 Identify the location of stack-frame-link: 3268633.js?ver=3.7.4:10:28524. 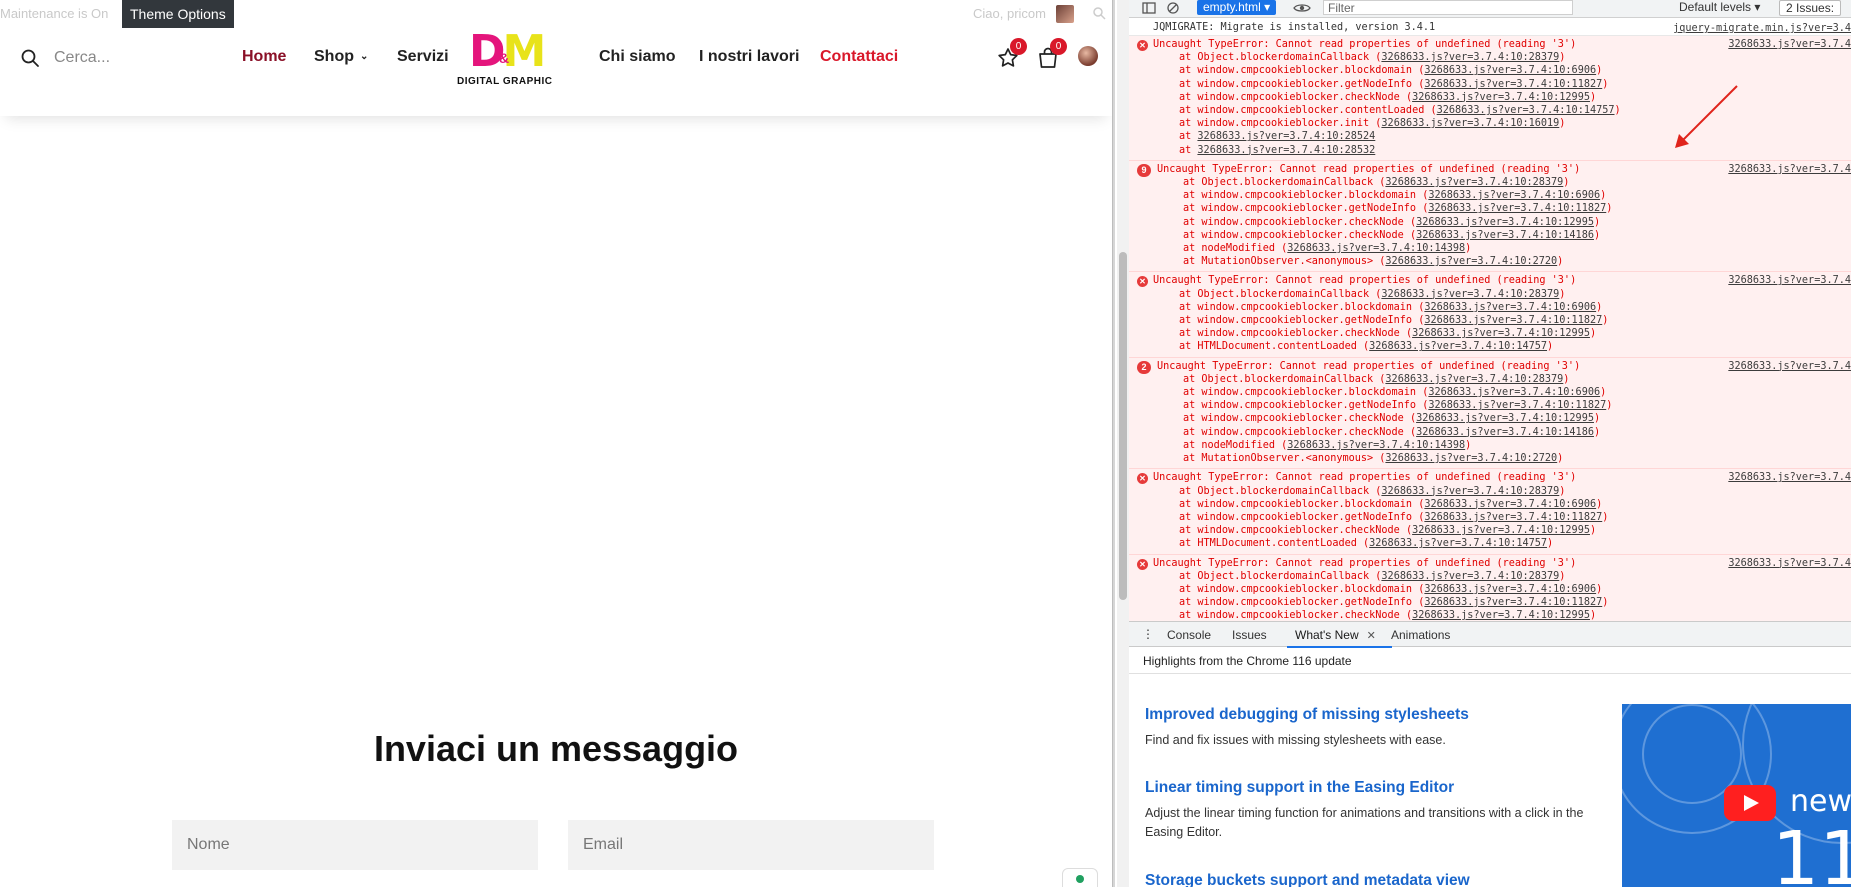
(1286, 136).